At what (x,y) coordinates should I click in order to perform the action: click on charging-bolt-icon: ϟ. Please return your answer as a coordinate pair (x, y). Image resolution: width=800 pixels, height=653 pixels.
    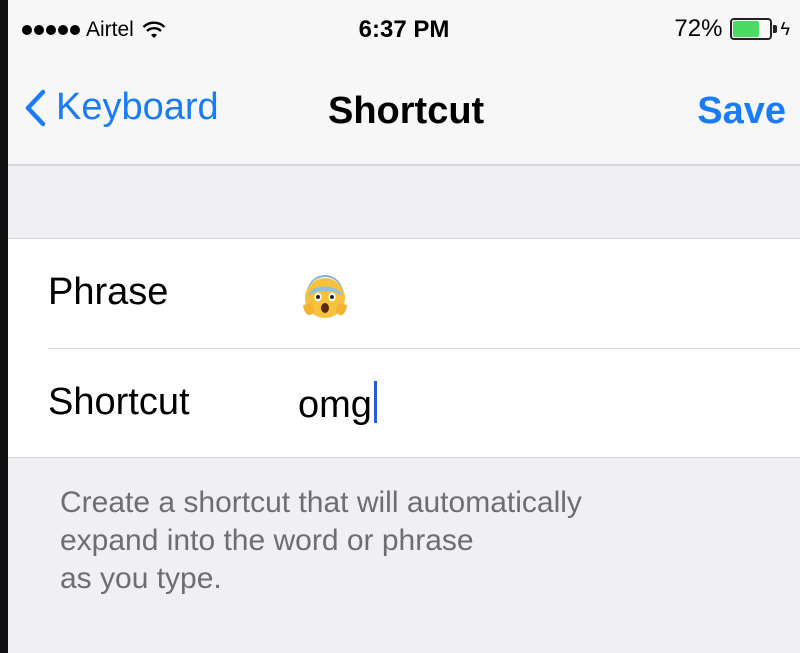
    Looking at the image, I should click on (785, 28).